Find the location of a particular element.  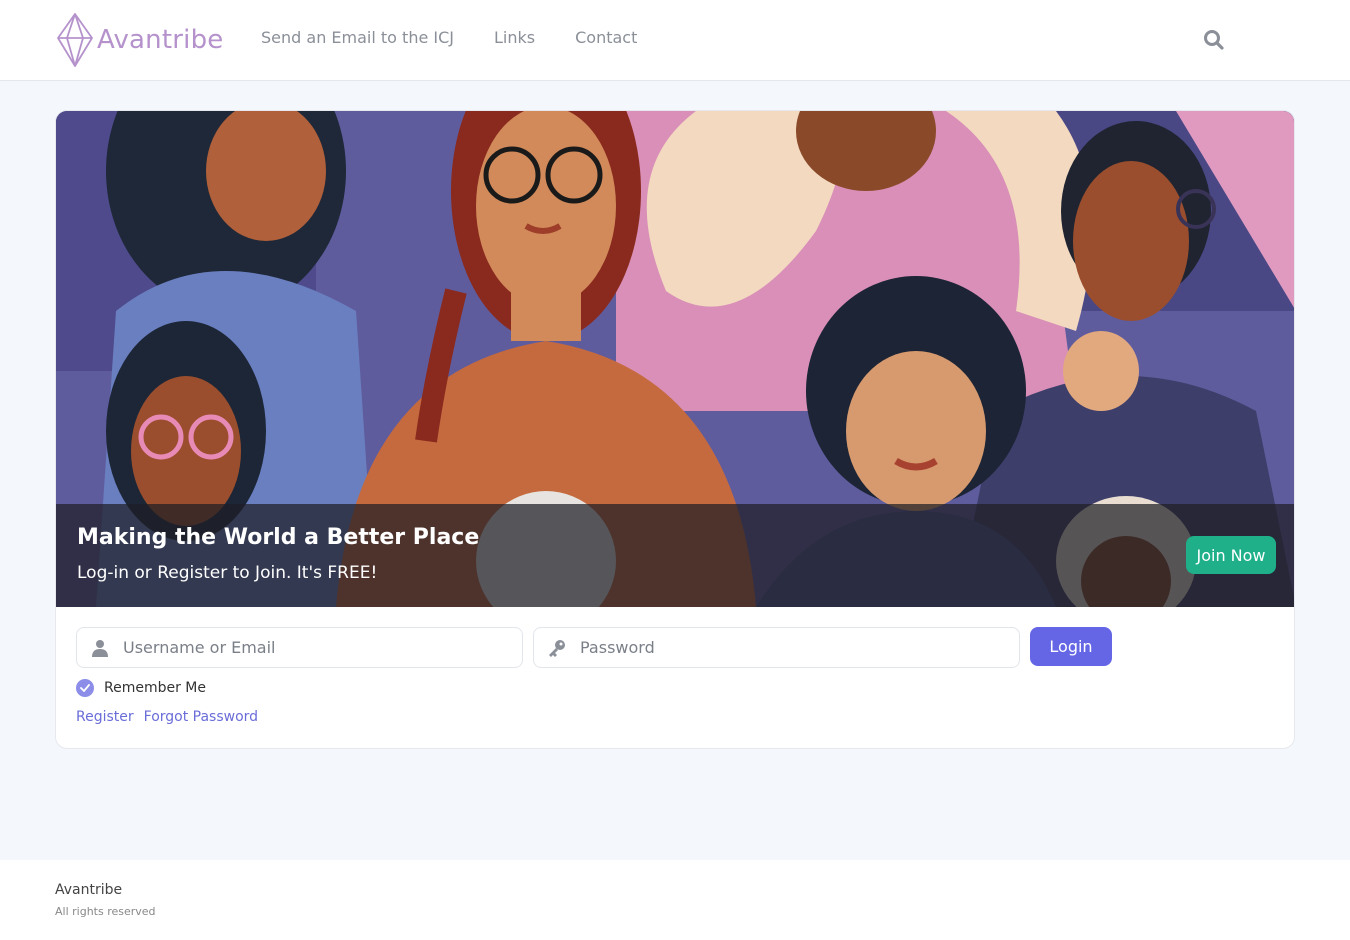

hero-title: Making the World a Better Place is located at coordinates (278, 537).